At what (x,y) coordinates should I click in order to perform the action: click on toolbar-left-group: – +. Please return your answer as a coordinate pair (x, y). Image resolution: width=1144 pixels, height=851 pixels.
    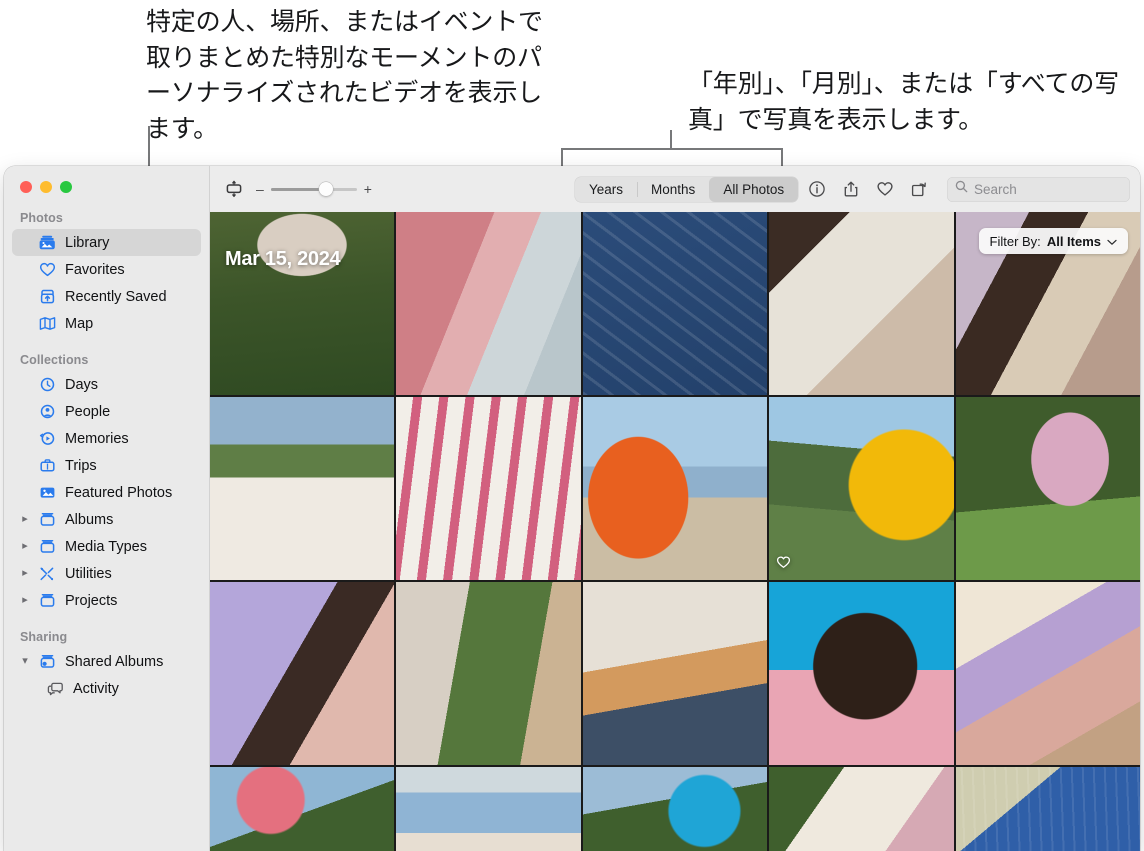
    Looking at the image, I should click on (298, 189).